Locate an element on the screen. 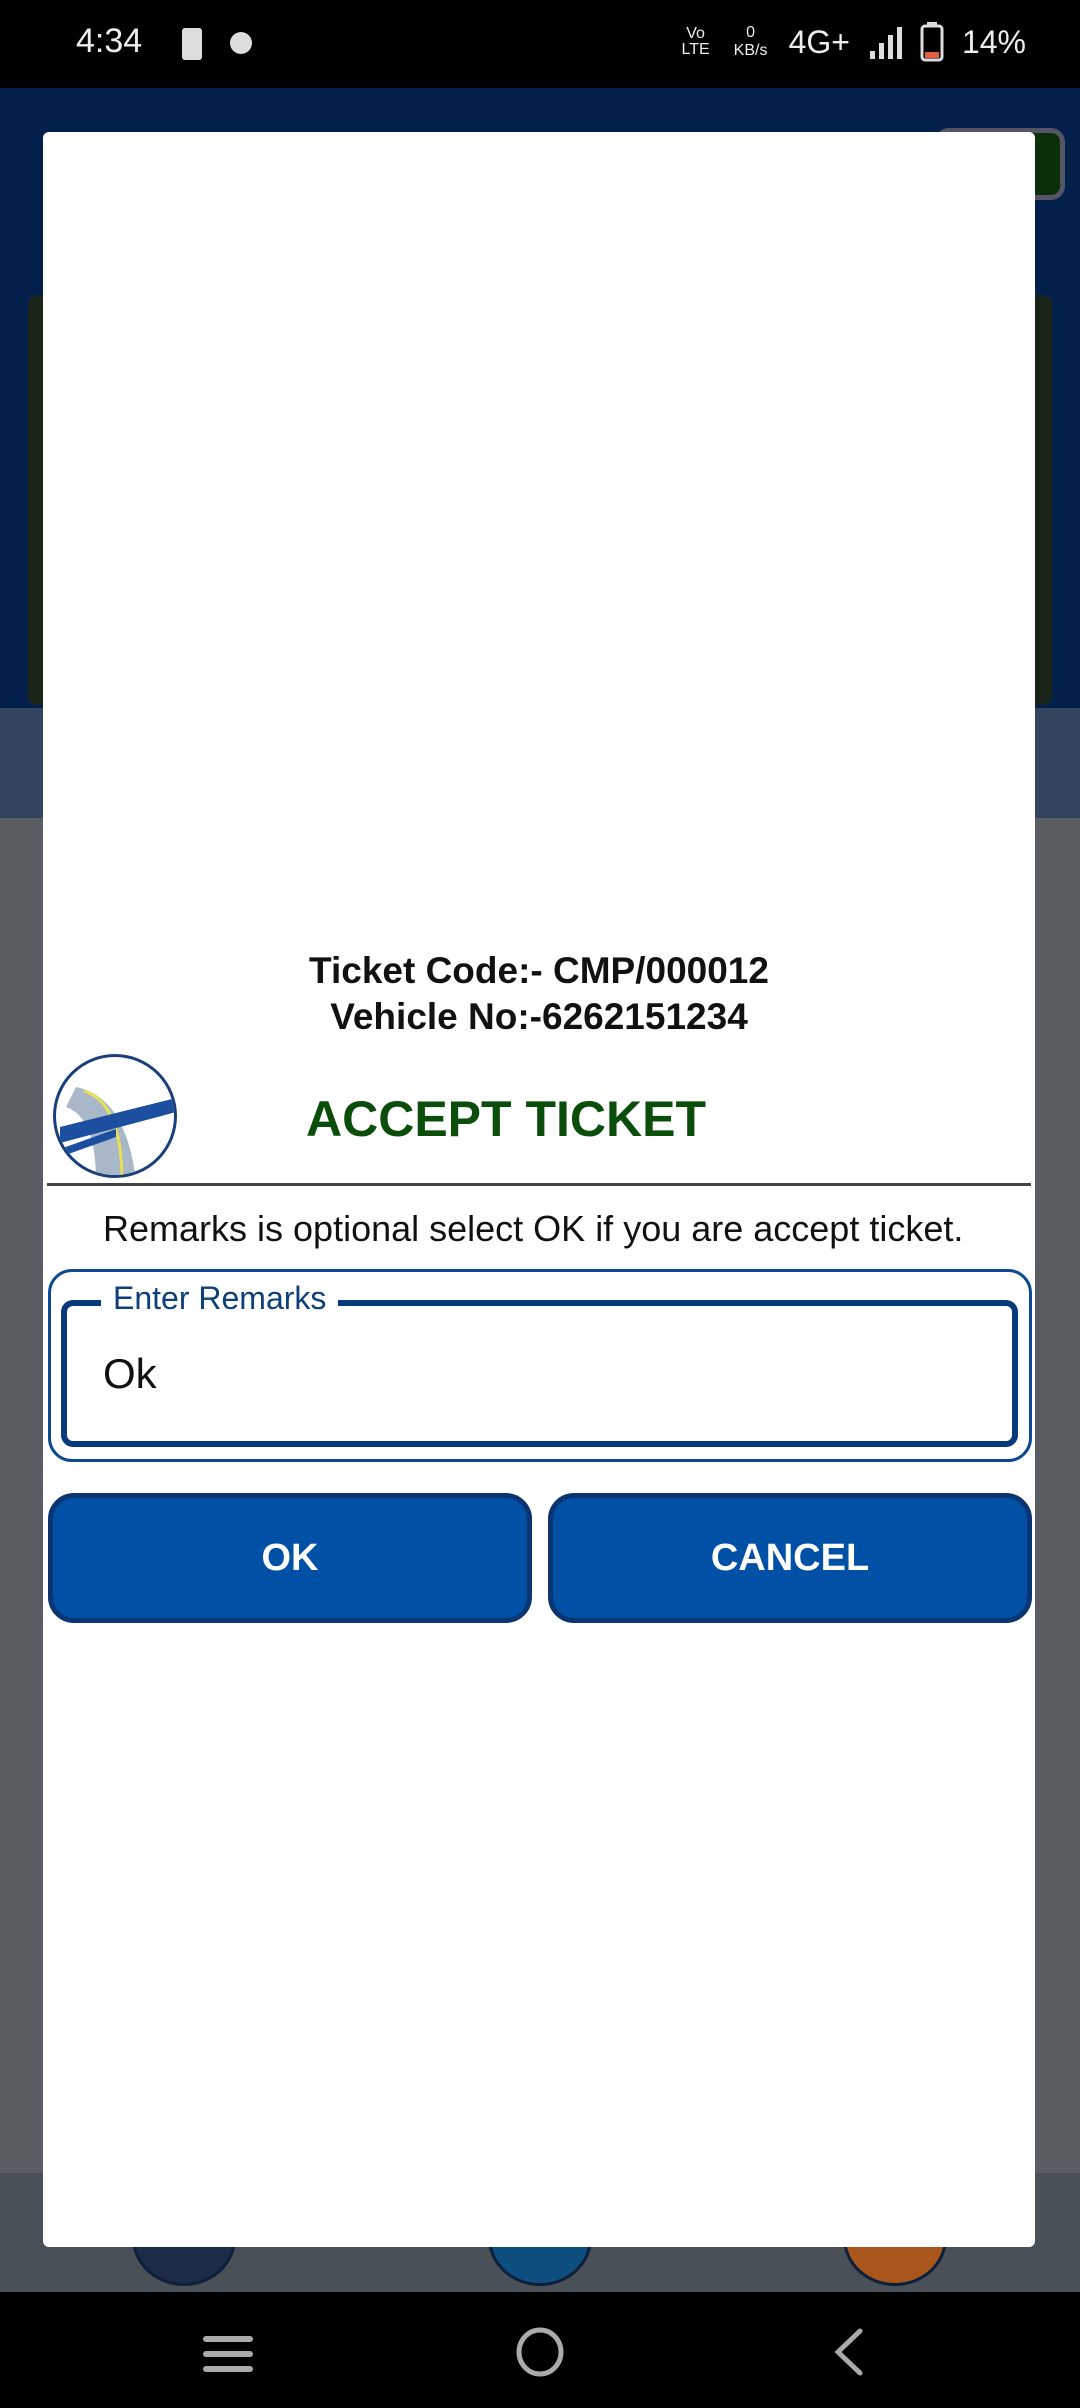  data-speed: 0 KB/s is located at coordinates (750, 41).